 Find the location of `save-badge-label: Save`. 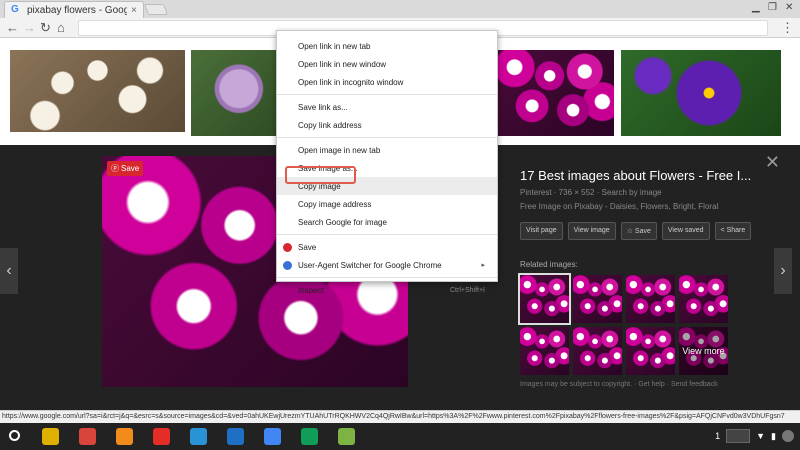

save-badge-label: Save is located at coordinates (130, 168).